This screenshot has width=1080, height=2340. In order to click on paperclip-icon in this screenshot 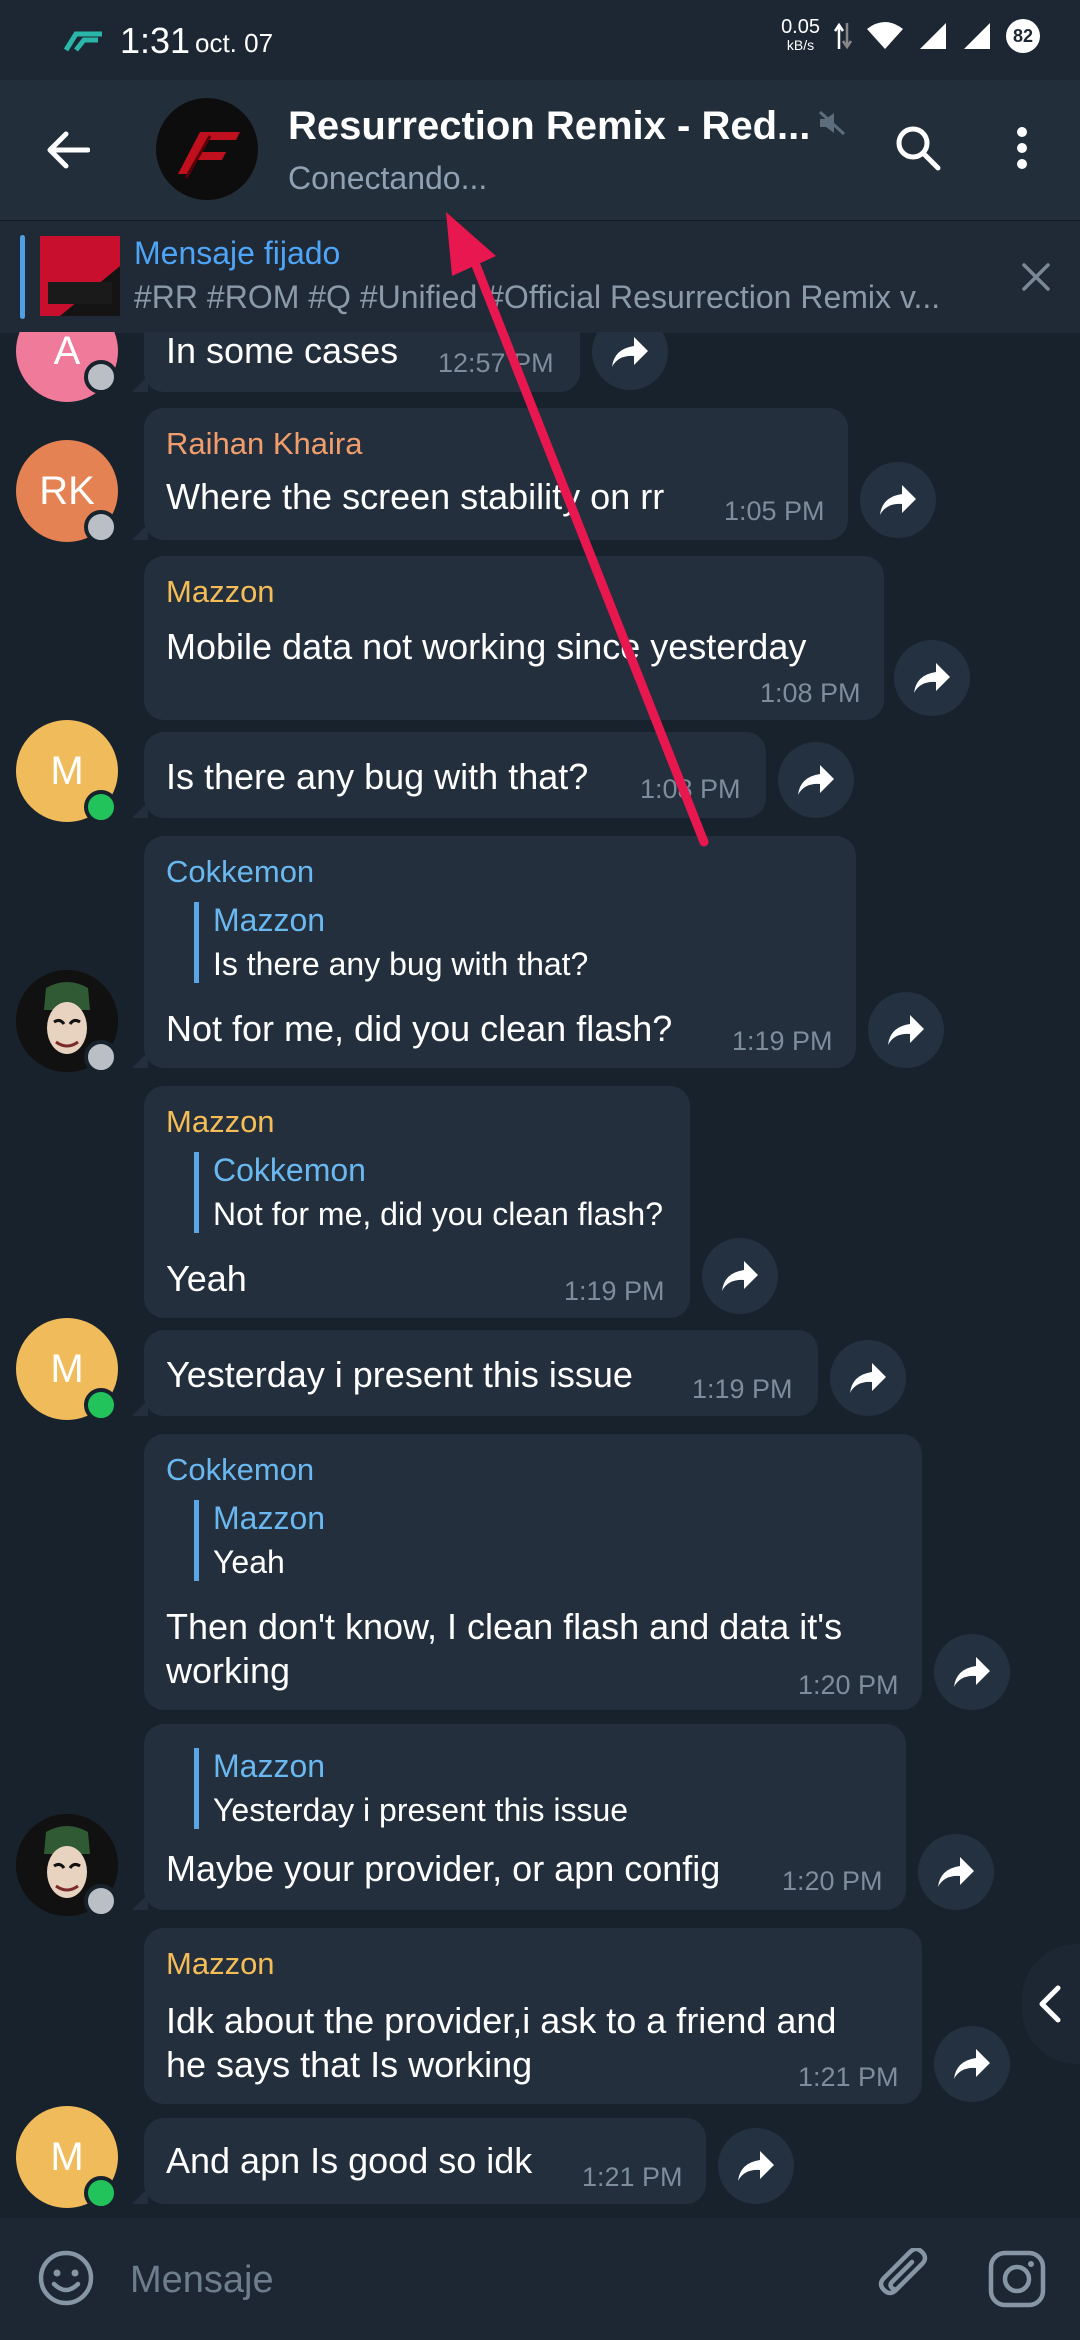, I will do `click(905, 2279)`.